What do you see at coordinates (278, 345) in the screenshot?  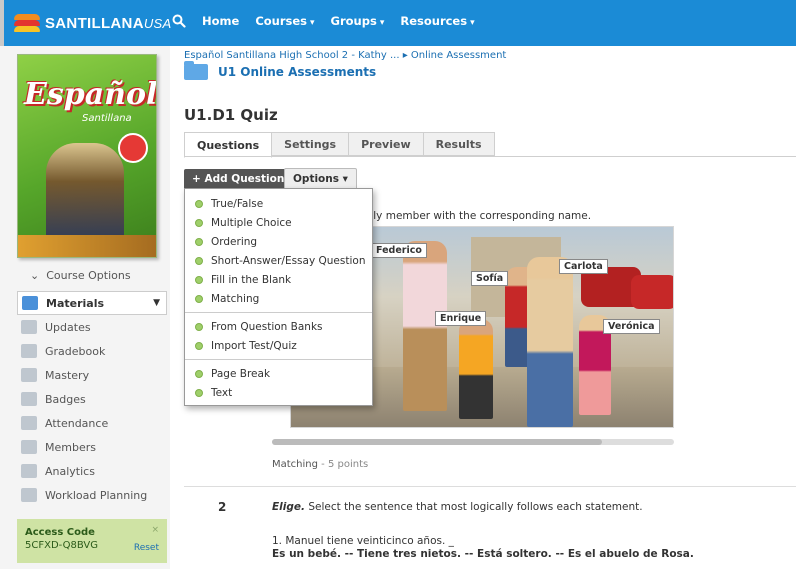 I see `menu-item-import-test-quiz: Import Test/Quiz` at bounding box center [278, 345].